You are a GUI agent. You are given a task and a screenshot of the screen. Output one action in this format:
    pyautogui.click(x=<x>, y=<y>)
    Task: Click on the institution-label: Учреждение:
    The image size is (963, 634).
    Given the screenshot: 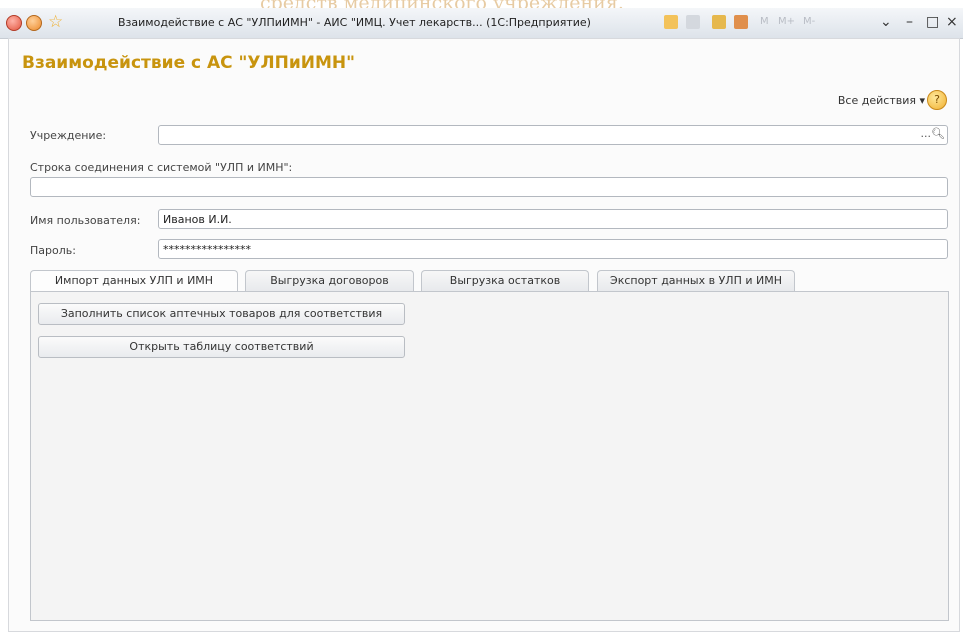 What is the action you would take?
    pyautogui.click(x=68, y=135)
    